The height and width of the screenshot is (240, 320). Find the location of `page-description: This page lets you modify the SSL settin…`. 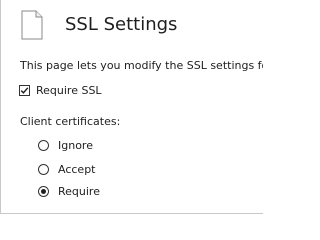

page-description: This page lets you modify the SSL settin… is located at coordinates (141, 65).